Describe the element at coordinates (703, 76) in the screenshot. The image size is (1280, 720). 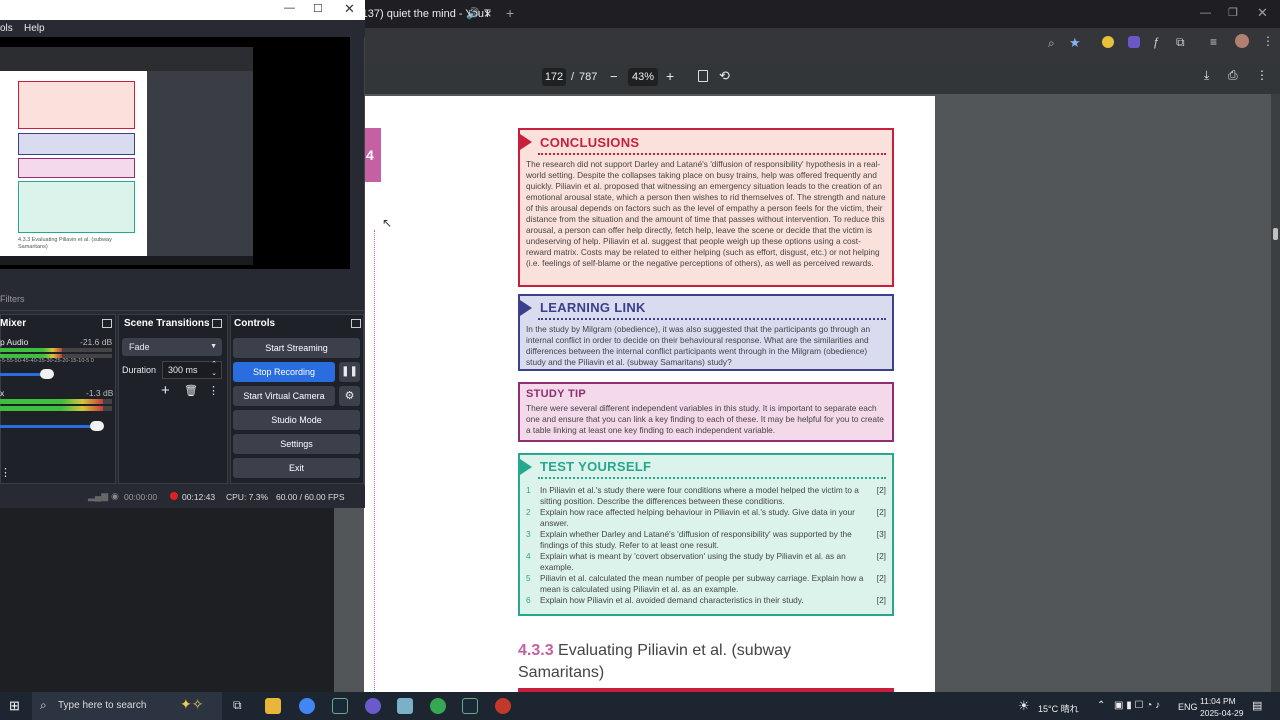
I see `fit-page-icon` at that location.